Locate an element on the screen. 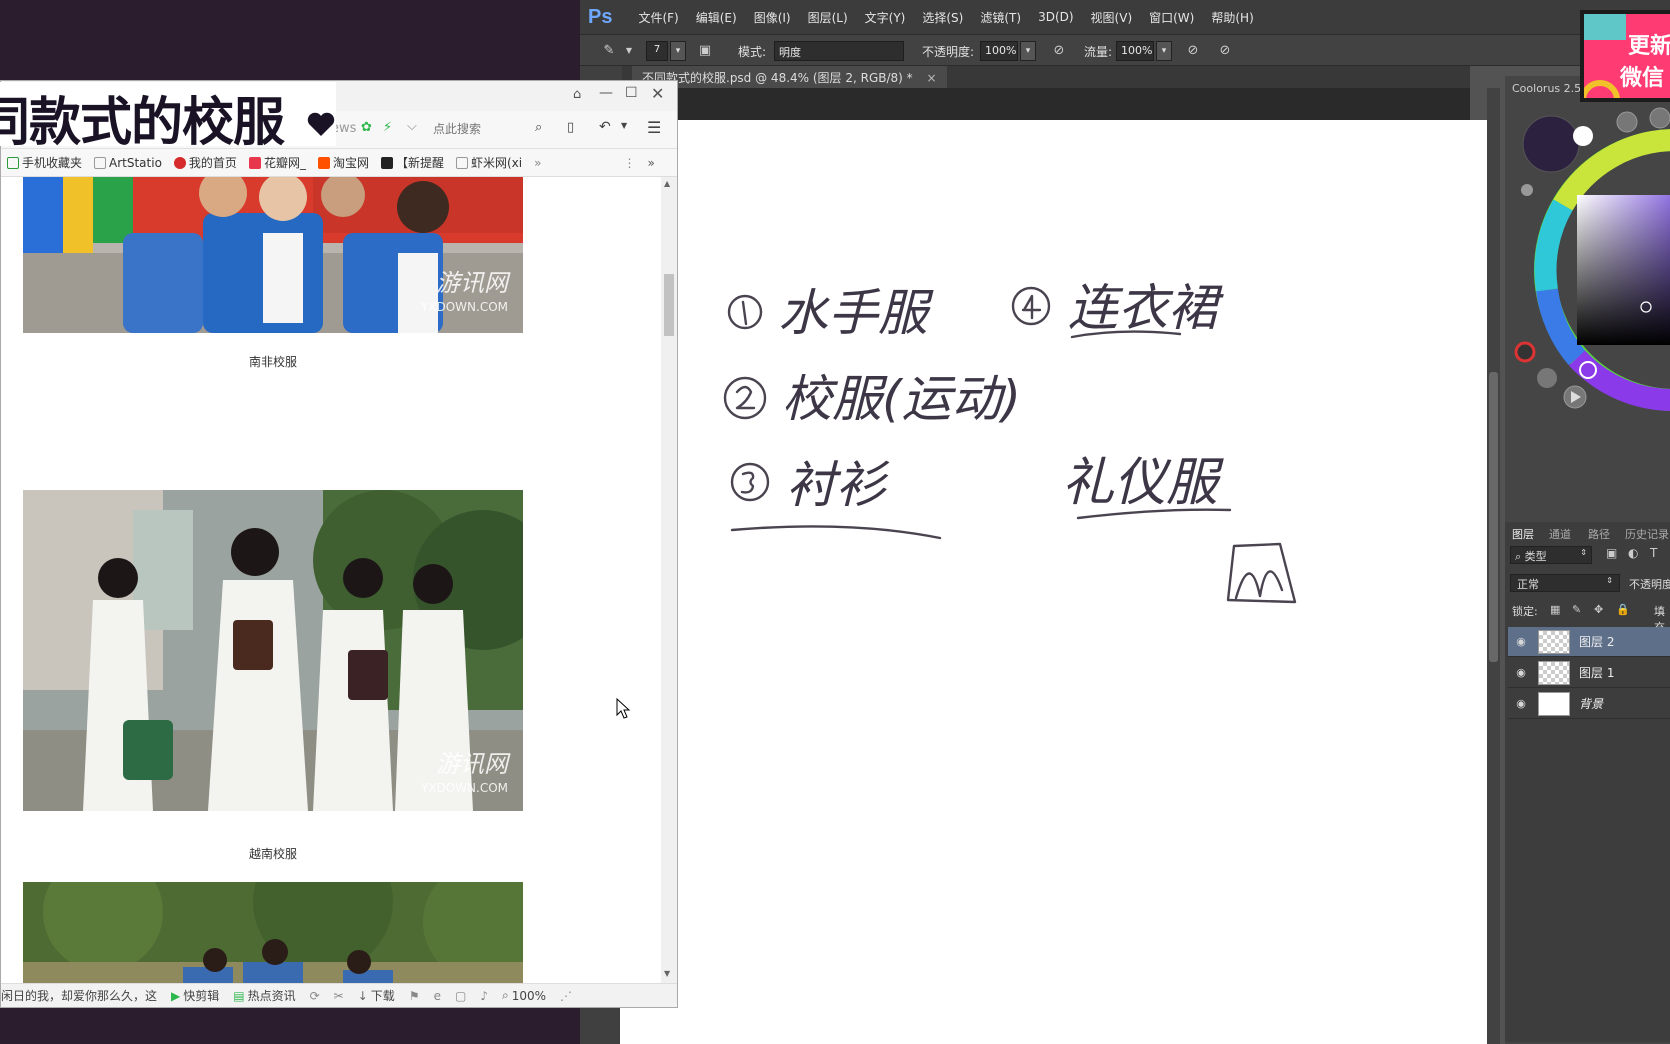 The height and width of the screenshot is (1044, 1670). blend-mode-select: 正常 ⇕ is located at coordinates (1565, 583).